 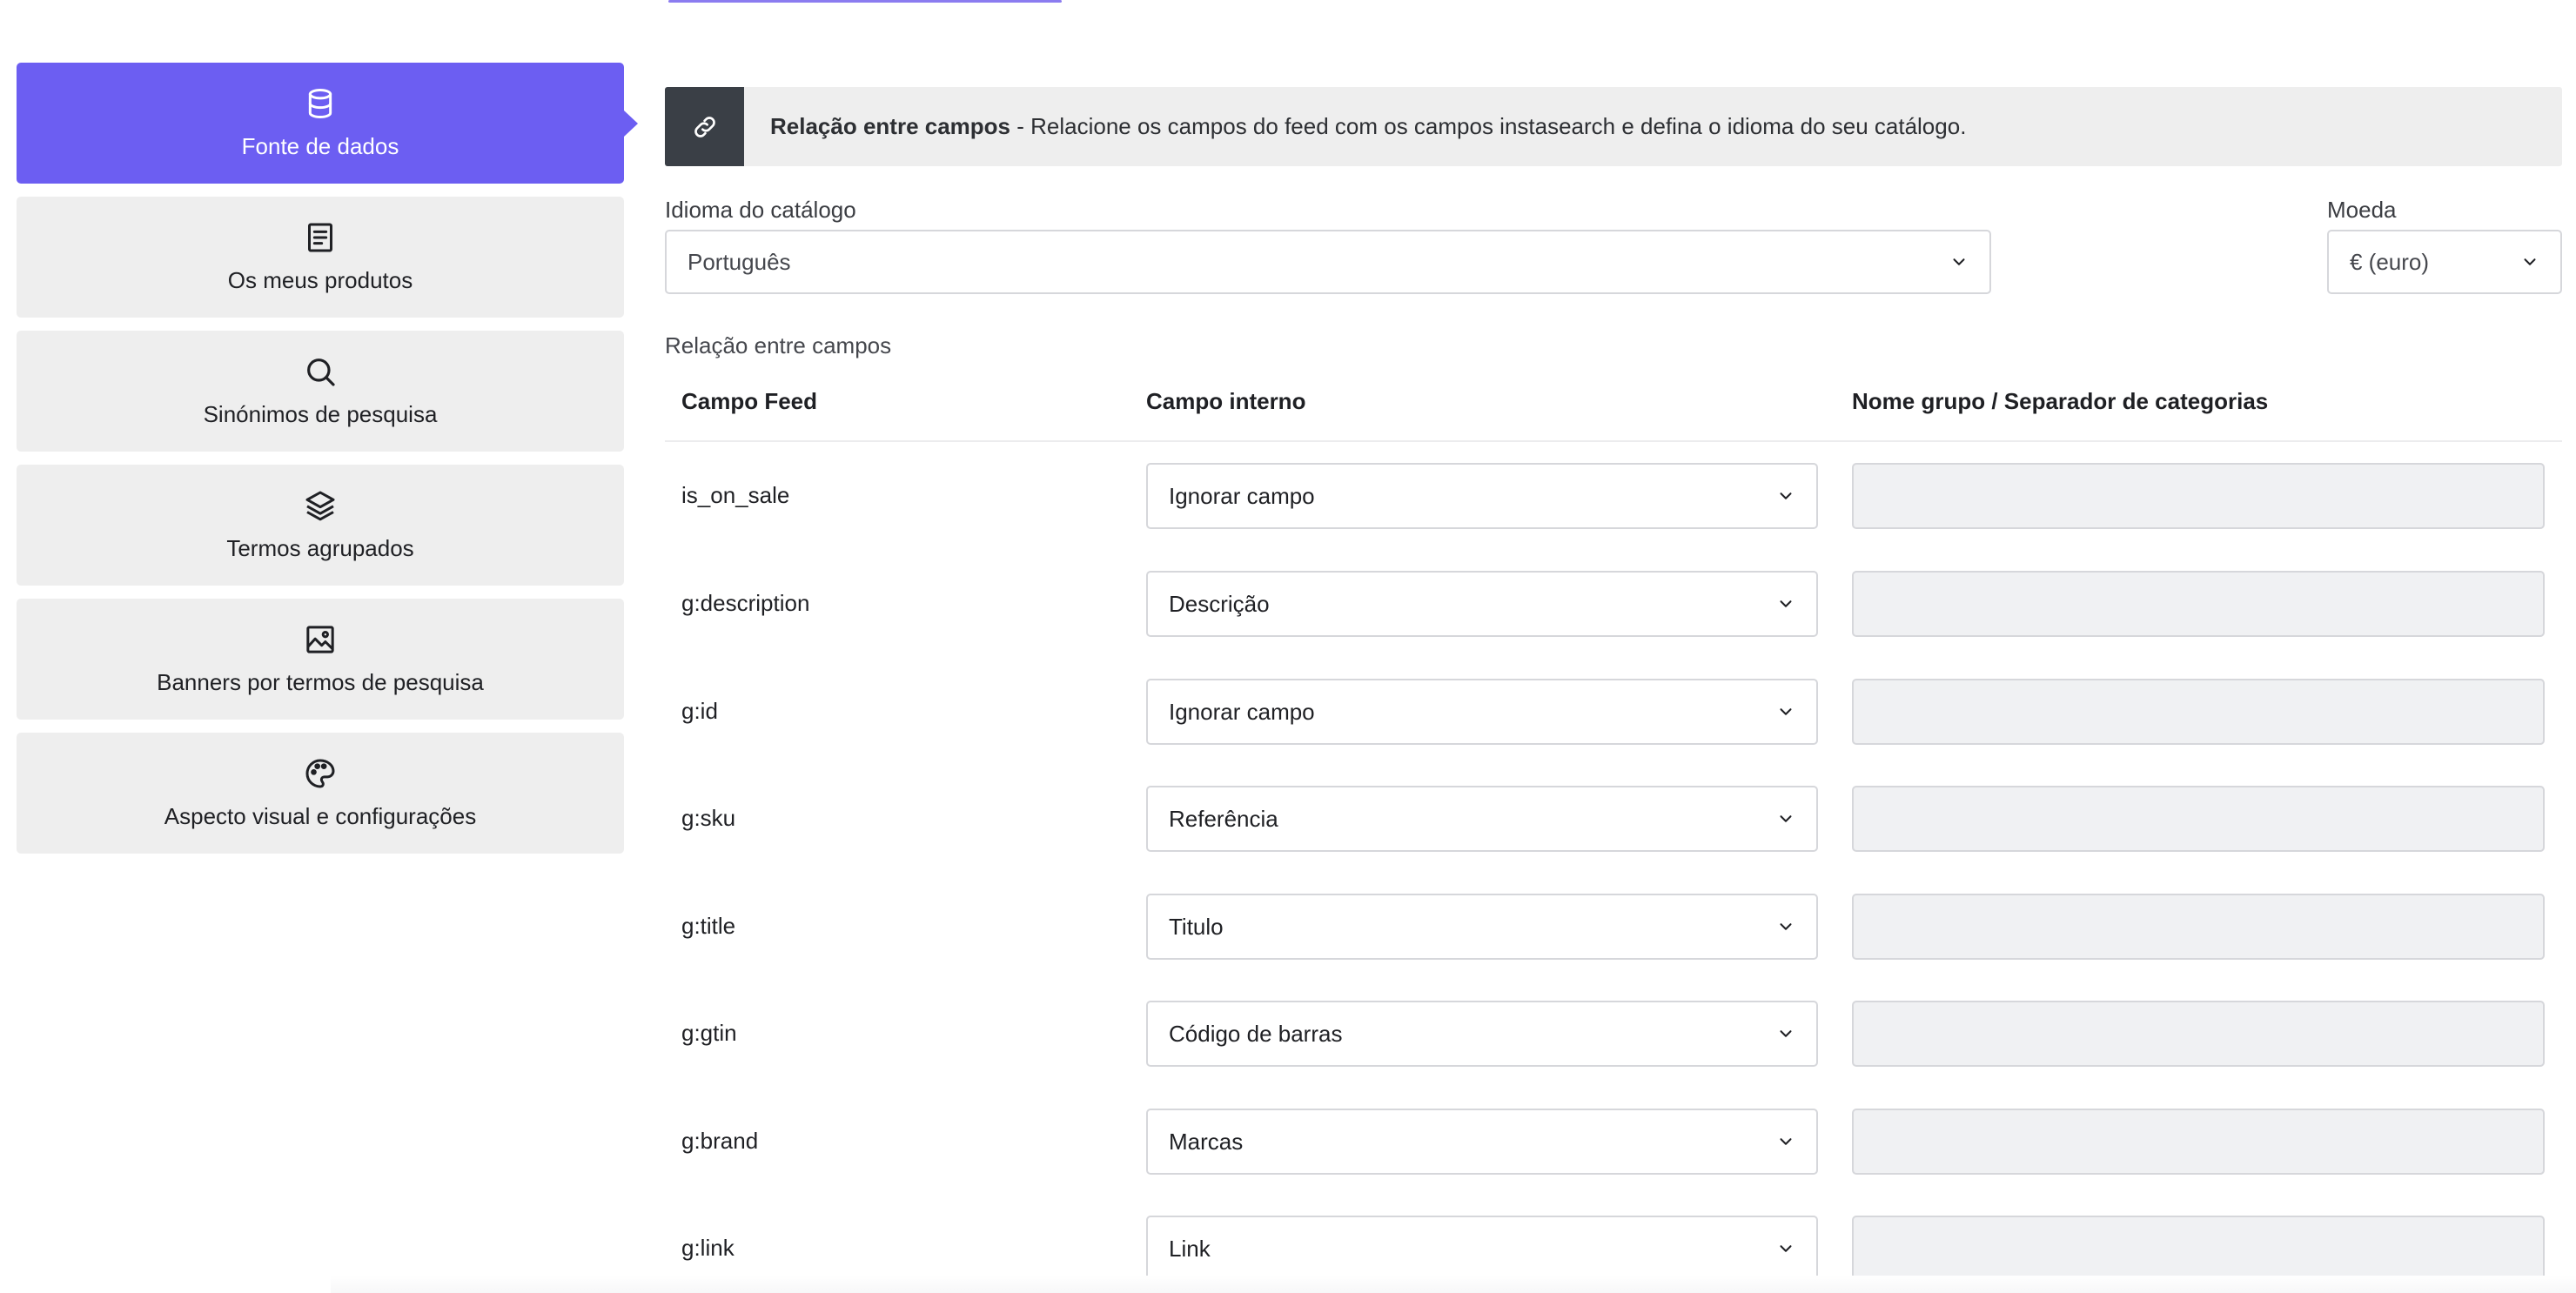 I want to click on table-row: g:title Titulo, so click(x=1614, y=927).